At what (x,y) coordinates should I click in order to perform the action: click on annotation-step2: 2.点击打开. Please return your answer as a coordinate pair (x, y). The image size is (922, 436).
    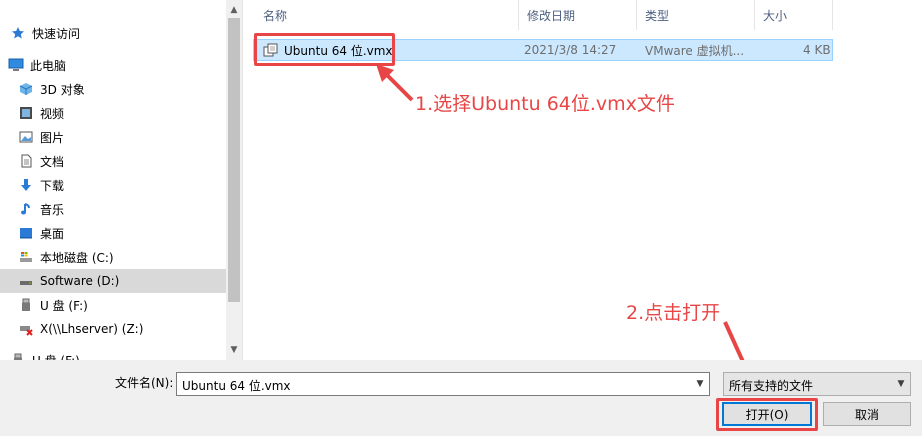
    Looking at the image, I should click on (673, 313).